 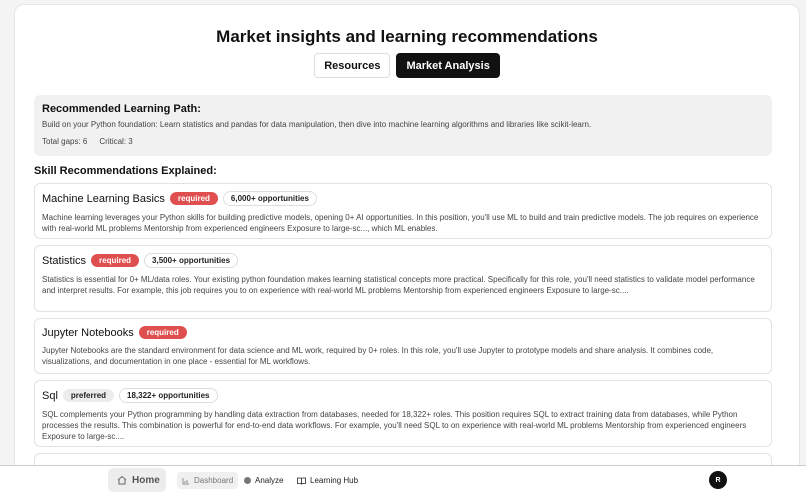 What do you see at coordinates (352, 65) in the screenshot?
I see `tab-resources: Resources` at bounding box center [352, 65].